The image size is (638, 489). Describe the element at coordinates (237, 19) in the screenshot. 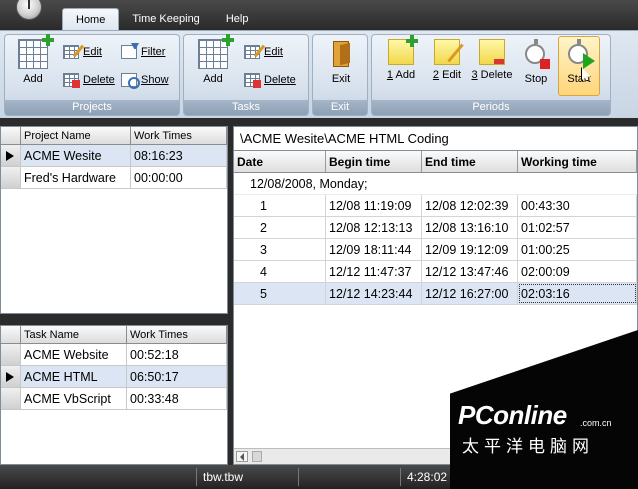

I see `tab-help: Help` at that location.